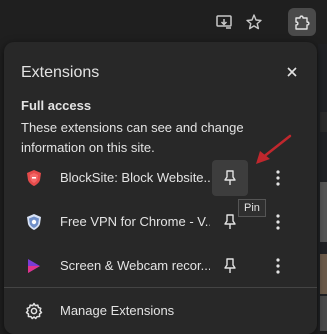 The height and width of the screenshot is (334, 327). I want to click on section-heading: Full access, so click(56, 105).